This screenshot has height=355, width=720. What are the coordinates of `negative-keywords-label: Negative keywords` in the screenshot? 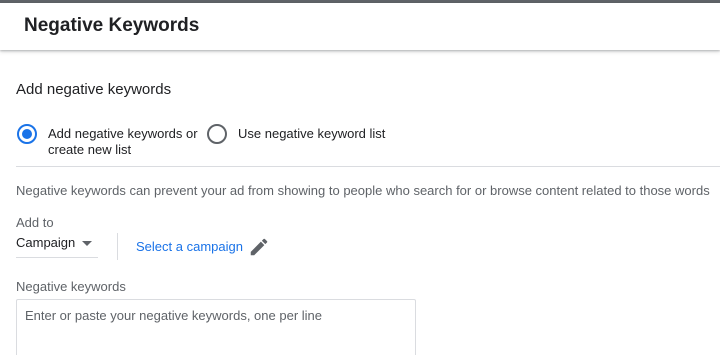 It's located at (71, 286).